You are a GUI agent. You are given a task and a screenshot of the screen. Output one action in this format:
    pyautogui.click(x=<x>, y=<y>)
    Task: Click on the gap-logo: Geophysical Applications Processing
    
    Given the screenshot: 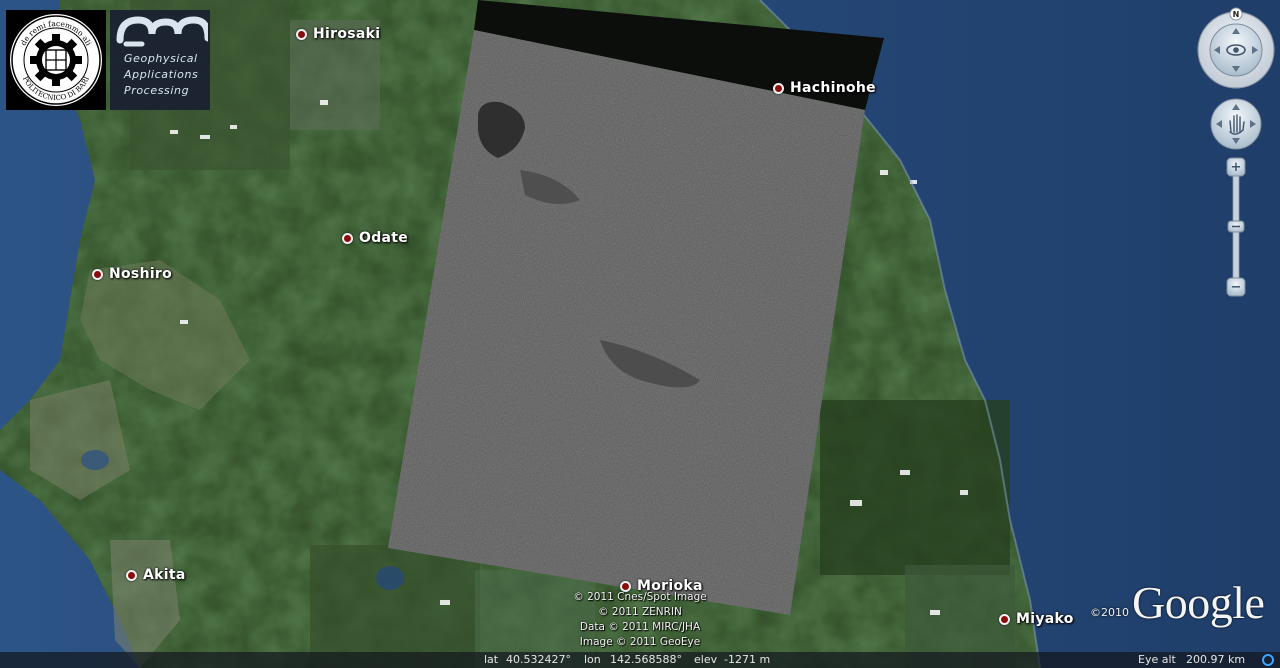 What is the action you would take?
    pyautogui.click(x=160, y=60)
    